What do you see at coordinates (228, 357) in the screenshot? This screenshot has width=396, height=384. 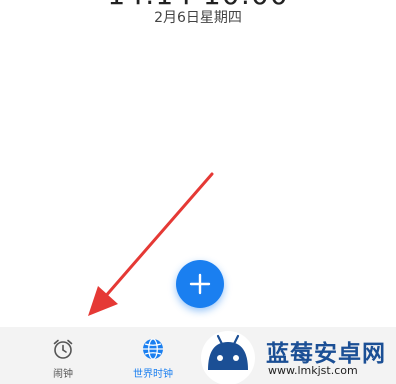 I see `android-robot-icon` at bounding box center [228, 357].